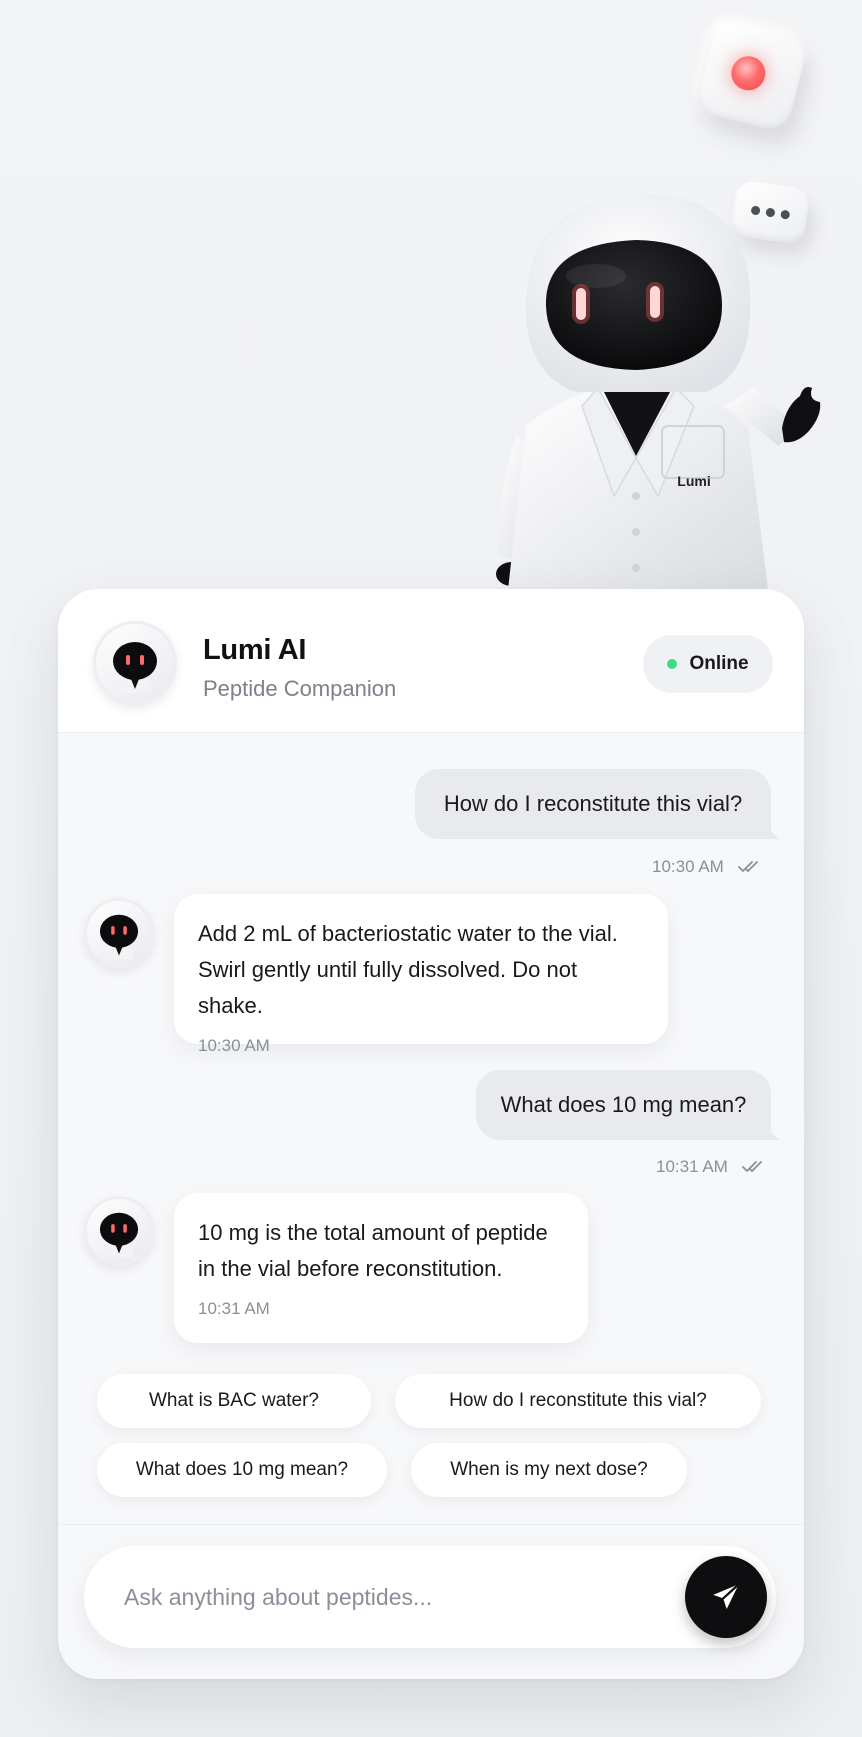 This screenshot has width=862, height=1737. What do you see at coordinates (373, 1232) in the screenshot?
I see `bot-message-line: 10 mg is the total amount of peptide` at bounding box center [373, 1232].